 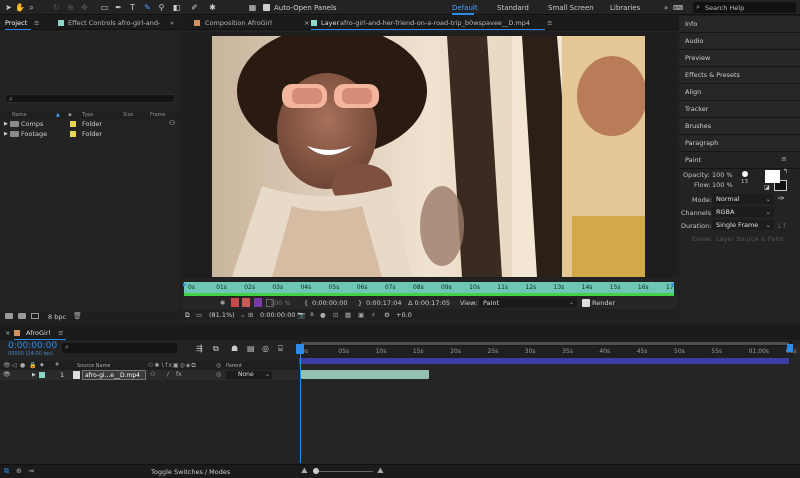 I want to click on col-frame: Frame, so click(x=158, y=115).